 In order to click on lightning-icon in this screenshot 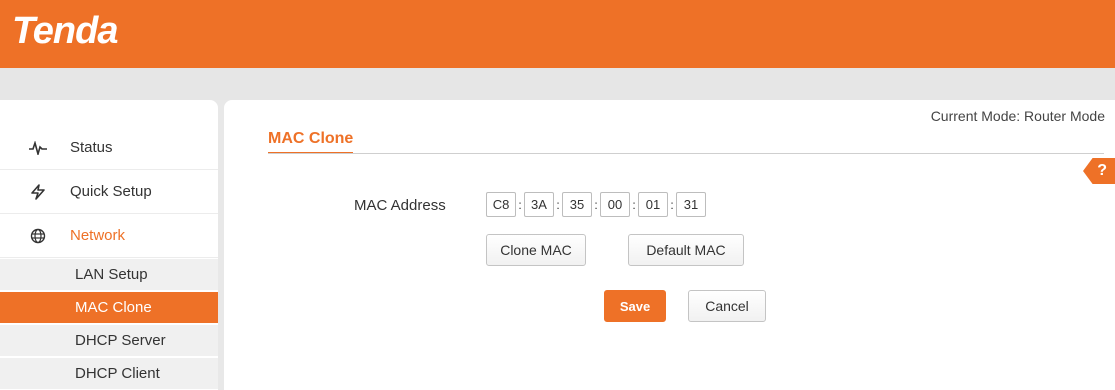, I will do `click(38, 192)`.